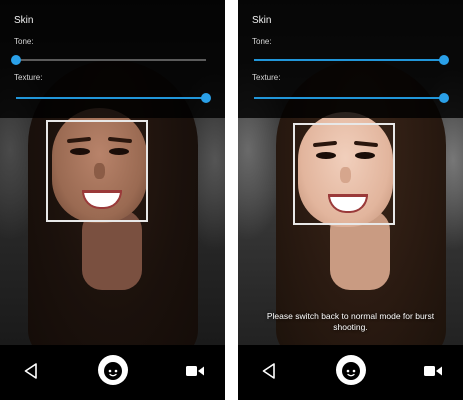  I want to click on tone-slider-fill, so click(349, 60).